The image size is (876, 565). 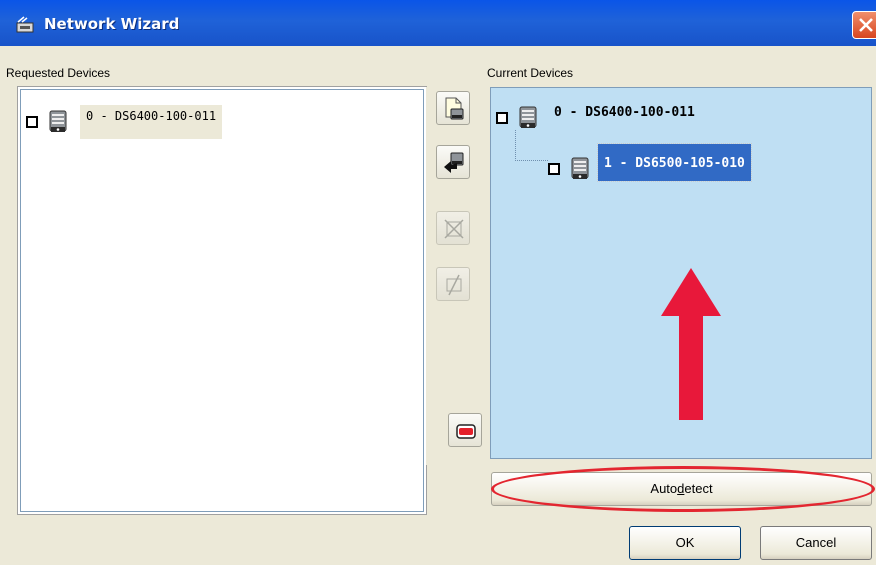 What do you see at coordinates (674, 162) in the screenshot?
I see `current-device-label-1: 1 - DS6500-105-010` at bounding box center [674, 162].